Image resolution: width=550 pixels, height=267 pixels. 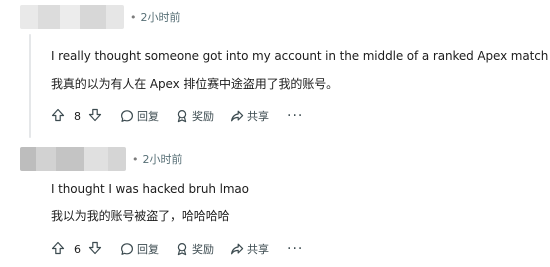 I want to click on vote-count: 8, so click(x=77, y=116).